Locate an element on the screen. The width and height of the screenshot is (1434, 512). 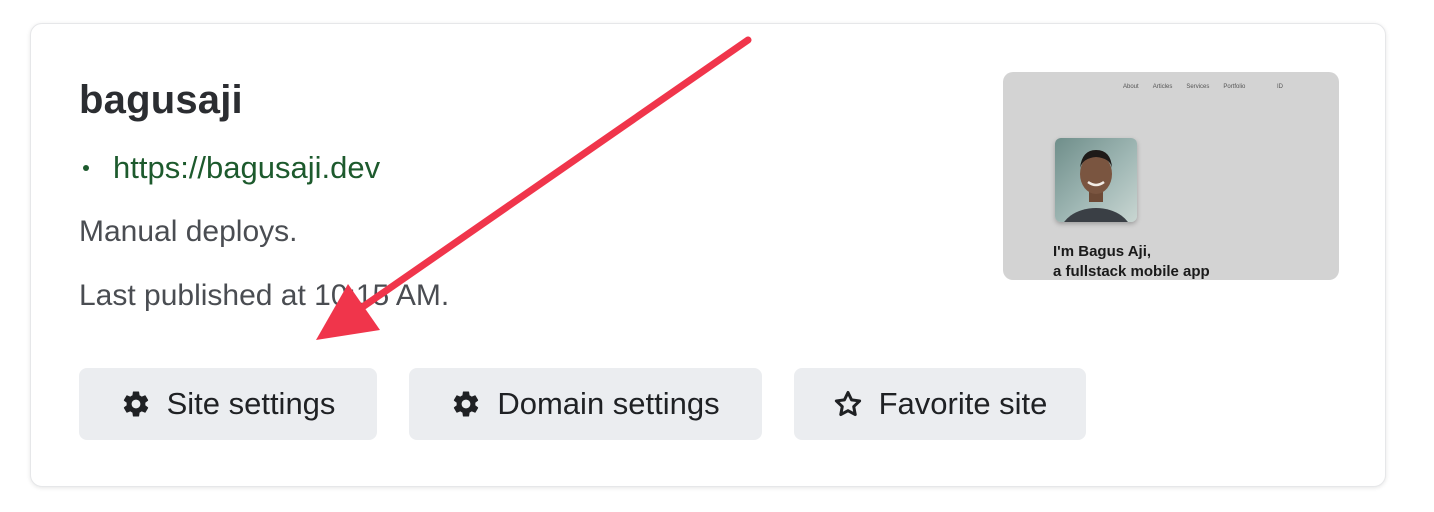
preview-nav-item: Portfolio is located at coordinates (1234, 87).